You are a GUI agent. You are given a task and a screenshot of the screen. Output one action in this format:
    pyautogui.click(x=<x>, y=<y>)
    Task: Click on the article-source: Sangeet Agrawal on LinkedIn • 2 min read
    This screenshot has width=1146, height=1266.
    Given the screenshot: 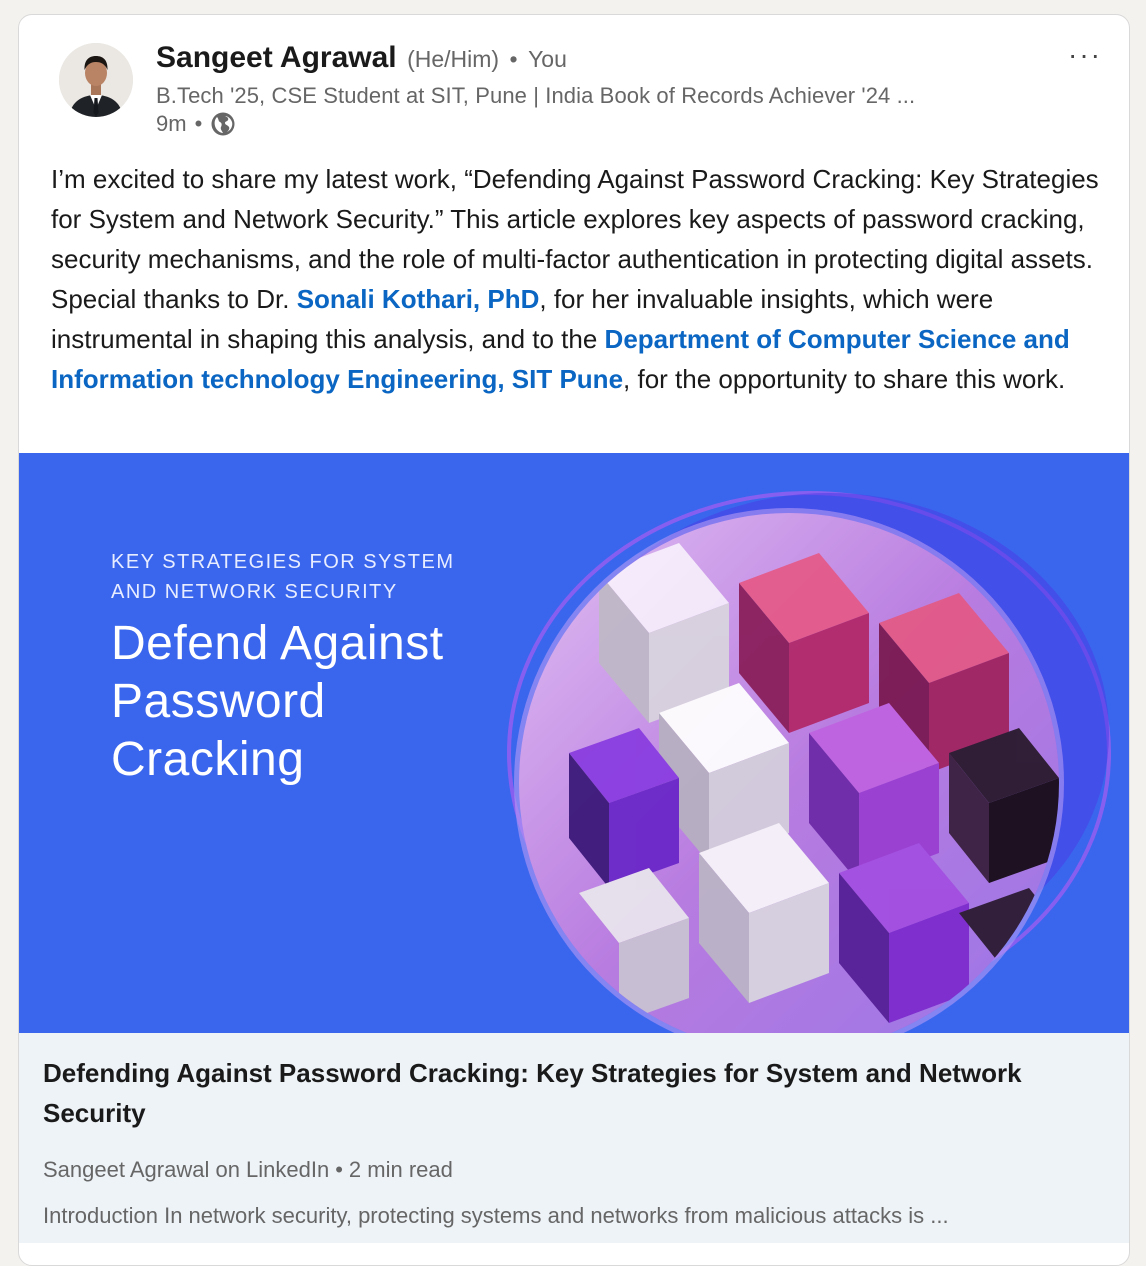 What is the action you would take?
    pyautogui.click(x=248, y=1170)
    